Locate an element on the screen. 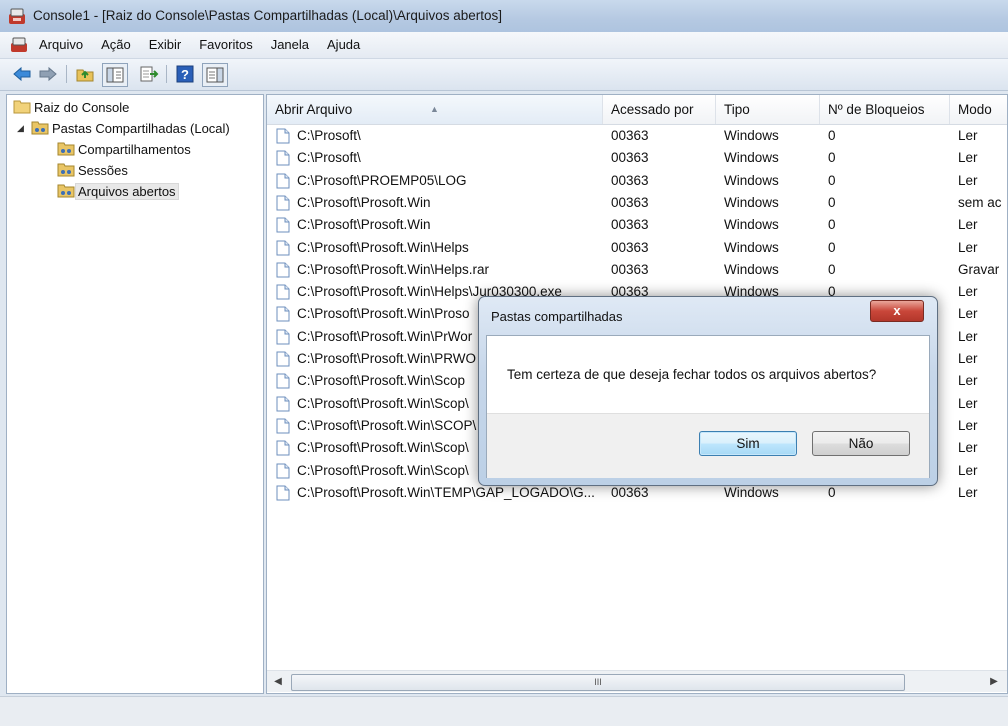 This screenshot has height=726, width=1008. show-hide-action-pane-icon is located at coordinates (215, 75).